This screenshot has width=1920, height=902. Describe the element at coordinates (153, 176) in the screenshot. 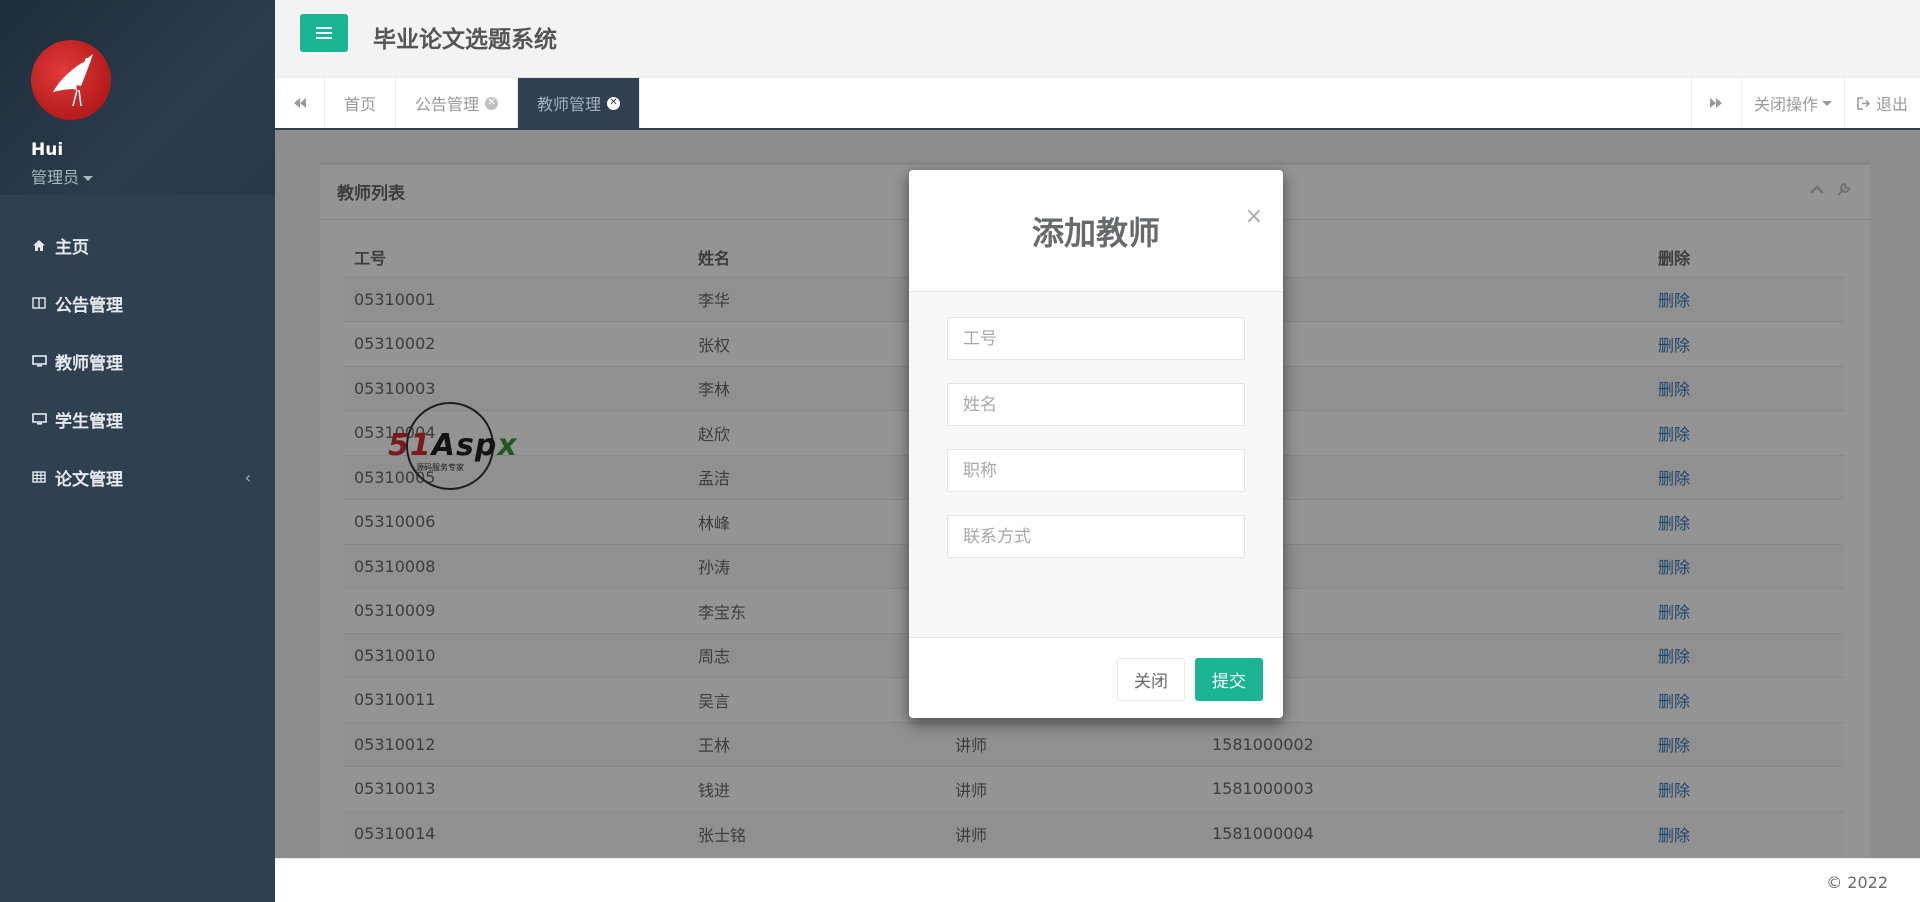

I see `role-dropdown: 管理员` at that location.